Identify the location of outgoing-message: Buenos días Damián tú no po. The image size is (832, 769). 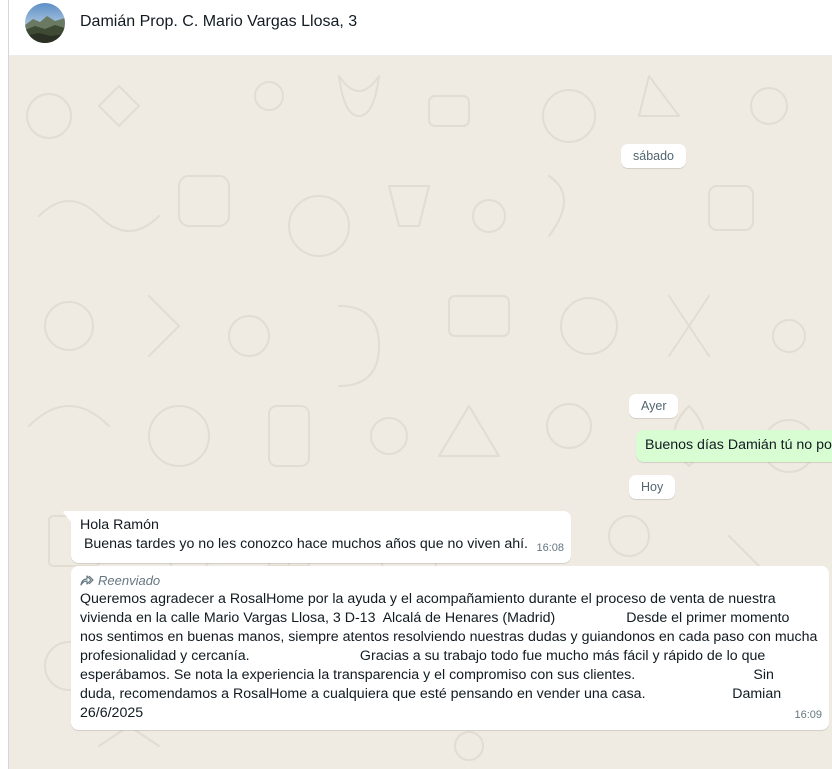
(734, 446).